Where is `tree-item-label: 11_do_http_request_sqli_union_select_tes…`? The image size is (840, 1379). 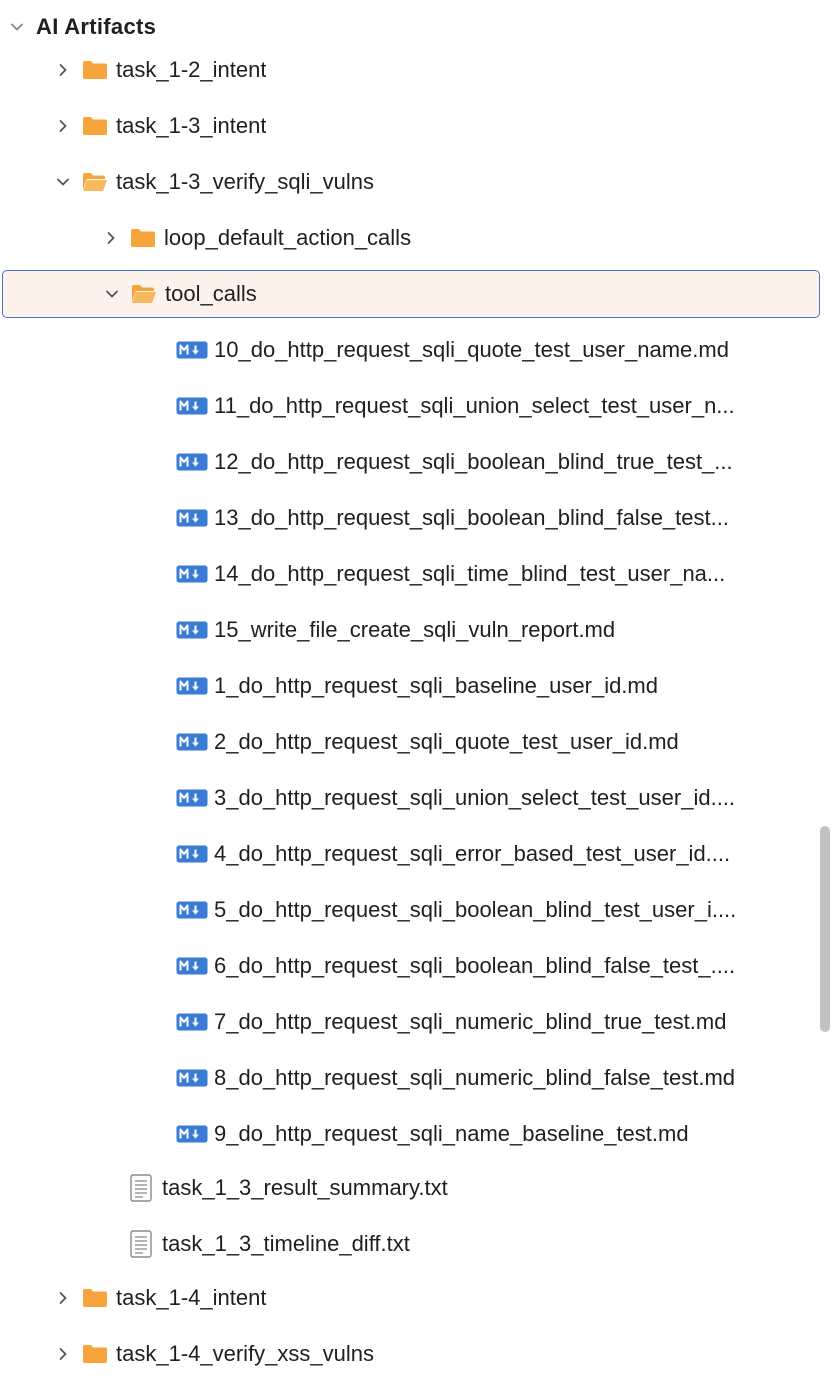 tree-item-label: 11_do_http_request_sqli_union_select_tes… is located at coordinates (474, 405).